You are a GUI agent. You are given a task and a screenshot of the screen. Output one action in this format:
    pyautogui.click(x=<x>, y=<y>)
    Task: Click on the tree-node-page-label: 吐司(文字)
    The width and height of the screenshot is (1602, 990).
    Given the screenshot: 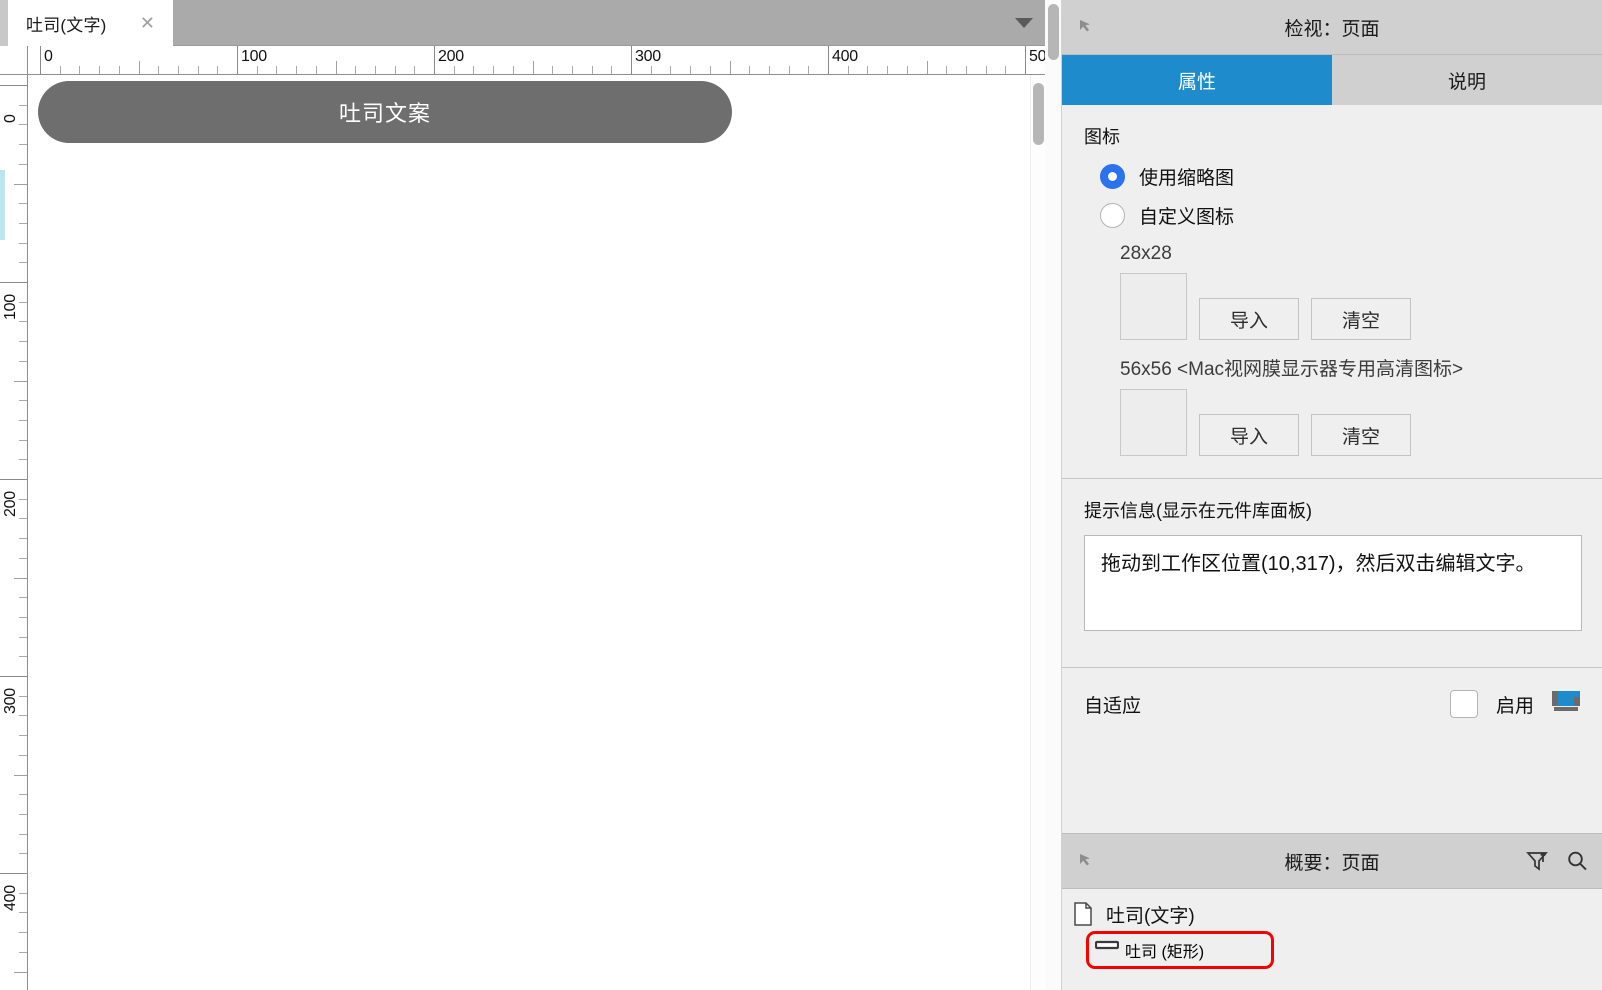 What is the action you would take?
    pyautogui.click(x=1150, y=916)
    